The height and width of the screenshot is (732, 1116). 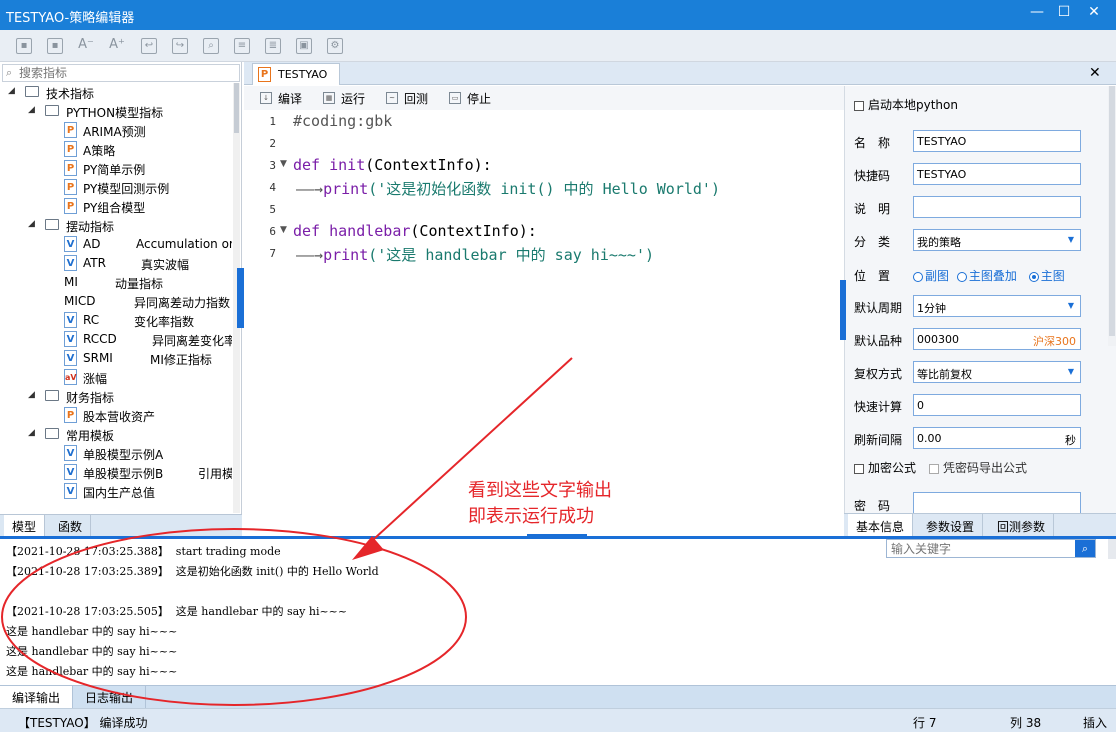 I want to click on tree-item: P A策略, so click(x=116, y=149).